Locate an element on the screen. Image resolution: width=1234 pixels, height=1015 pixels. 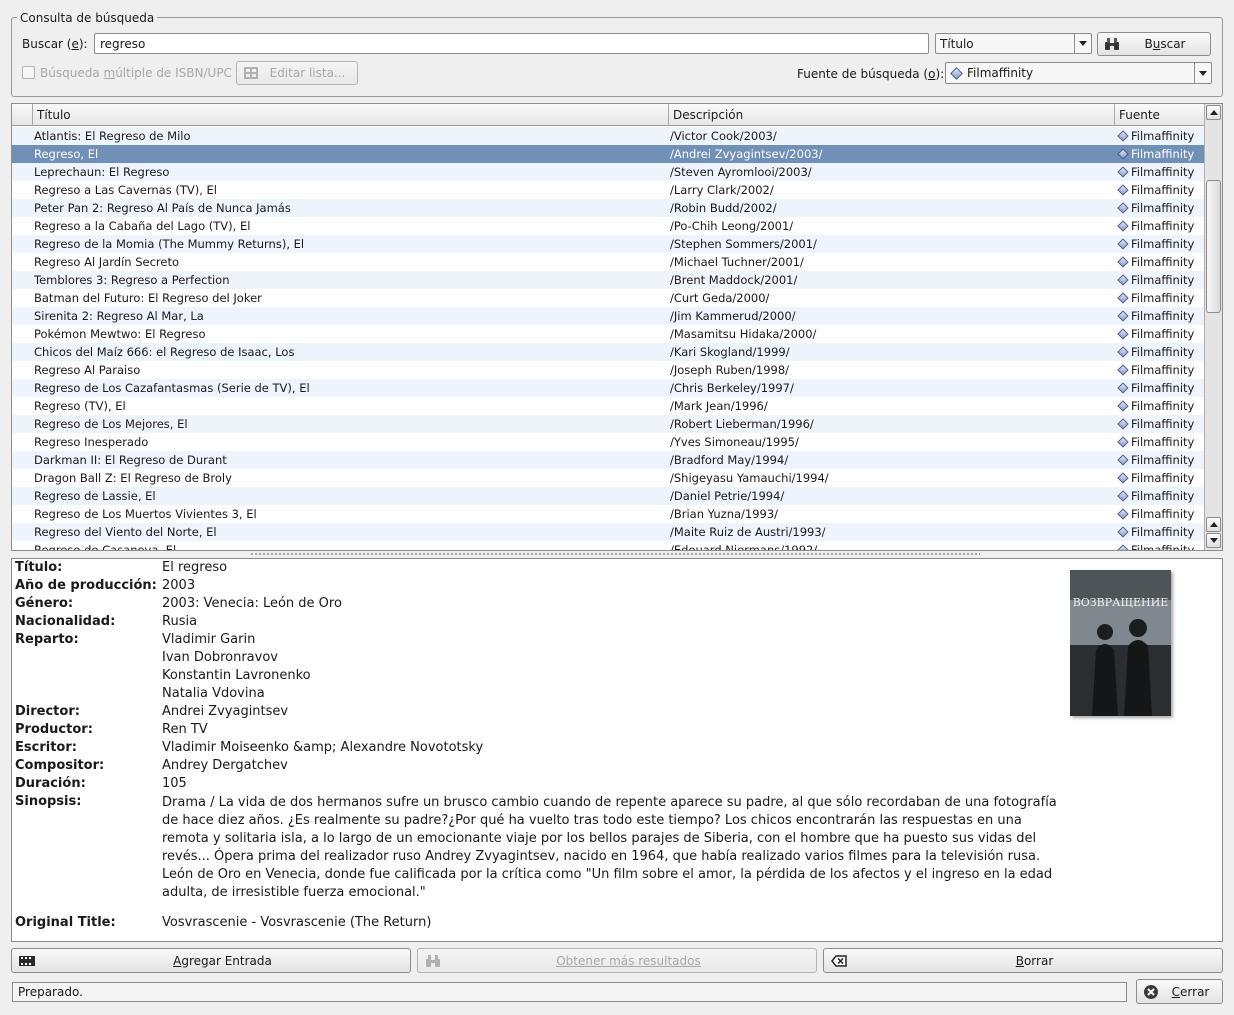
row-description: /Yves Simoneau/1995/ is located at coordinates (734, 442).